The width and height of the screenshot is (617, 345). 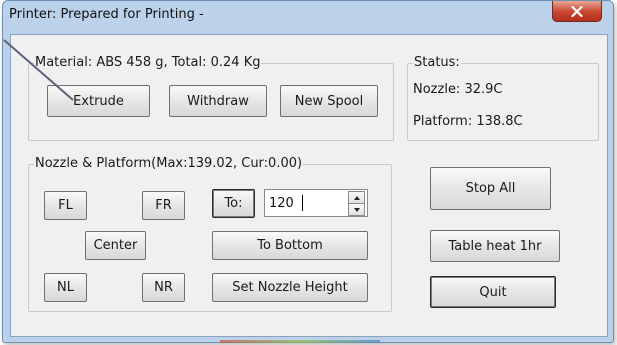 What do you see at coordinates (437, 63) in the screenshot?
I see `status-legend: Status:` at bounding box center [437, 63].